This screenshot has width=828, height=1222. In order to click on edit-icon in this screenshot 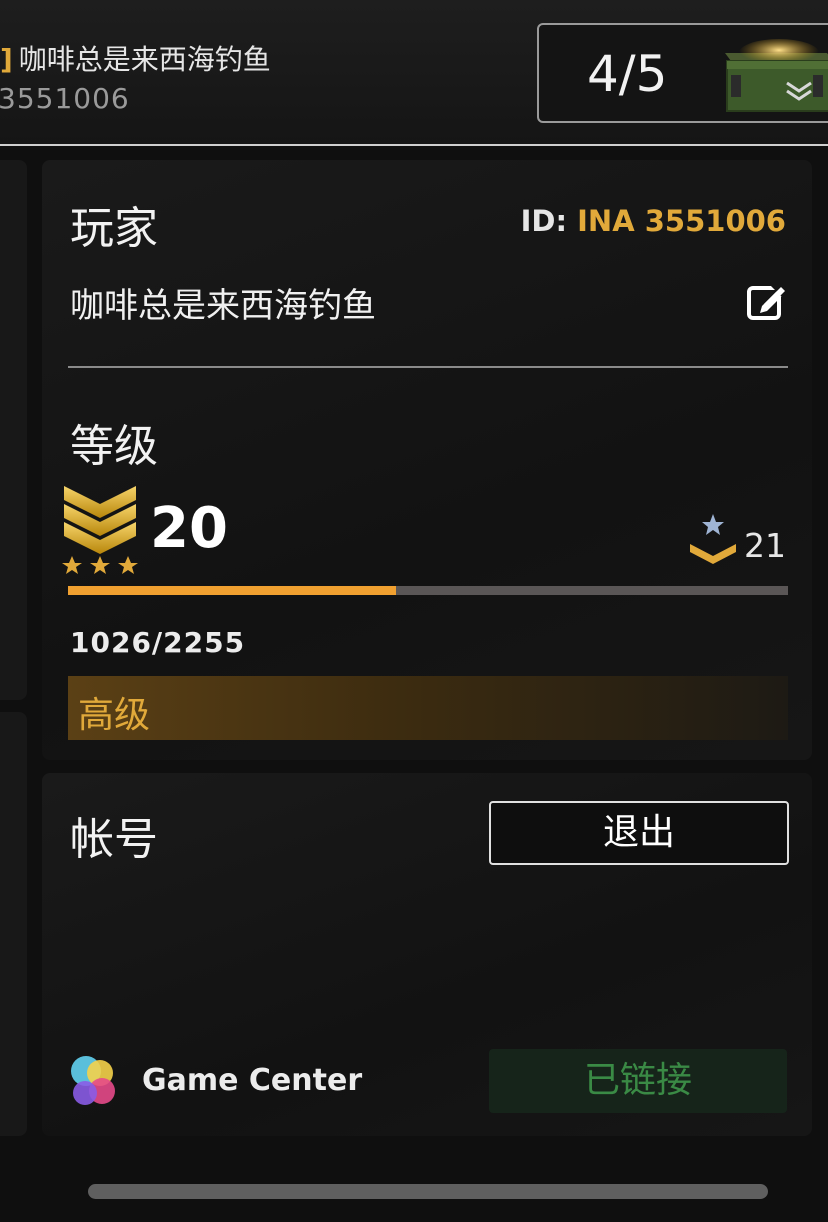, I will do `click(766, 302)`.